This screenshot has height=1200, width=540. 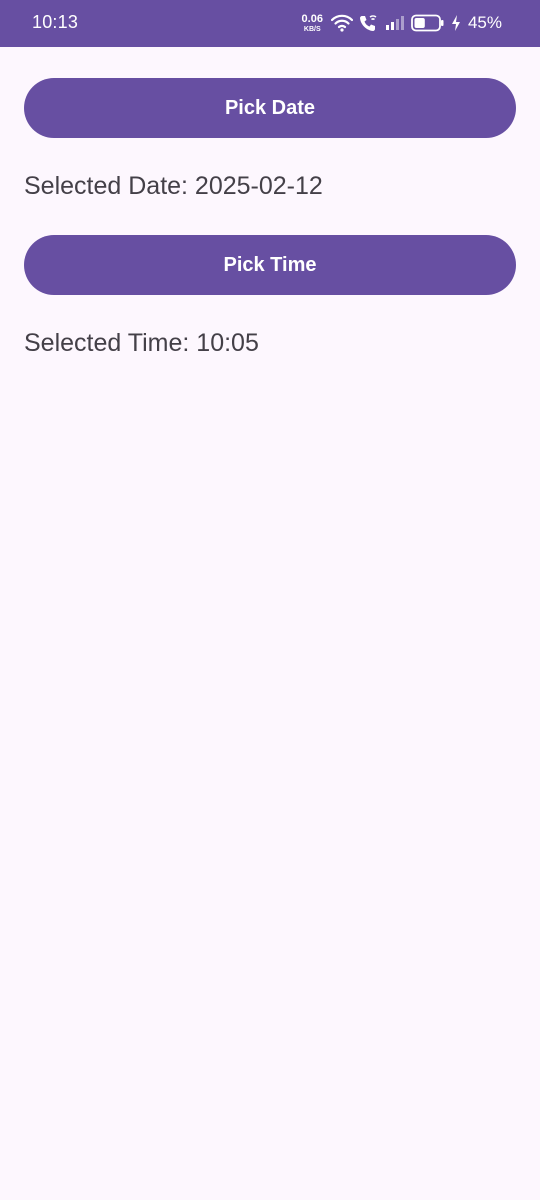 I want to click on network-speed-value: 0.06, so click(x=312, y=18).